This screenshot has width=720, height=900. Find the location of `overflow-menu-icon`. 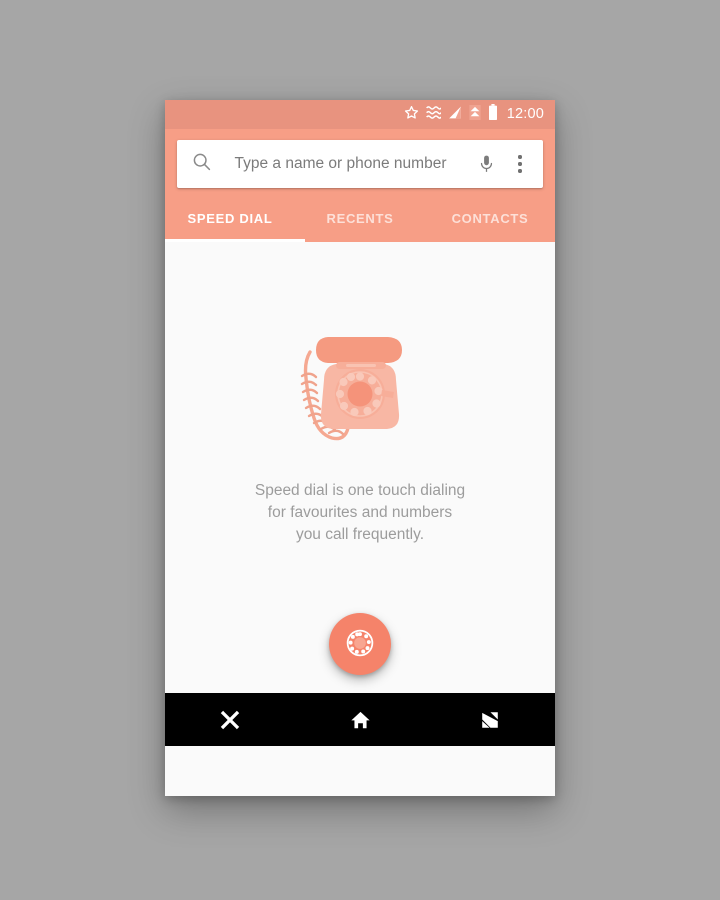

overflow-menu-icon is located at coordinates (520, 164).